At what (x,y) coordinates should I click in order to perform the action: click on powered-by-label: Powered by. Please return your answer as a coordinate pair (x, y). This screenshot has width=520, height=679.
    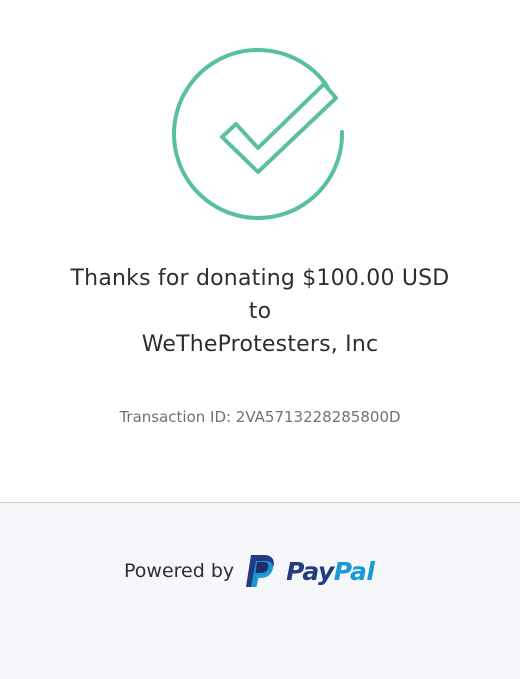
    Looking at the image, I should click on (179, 571).